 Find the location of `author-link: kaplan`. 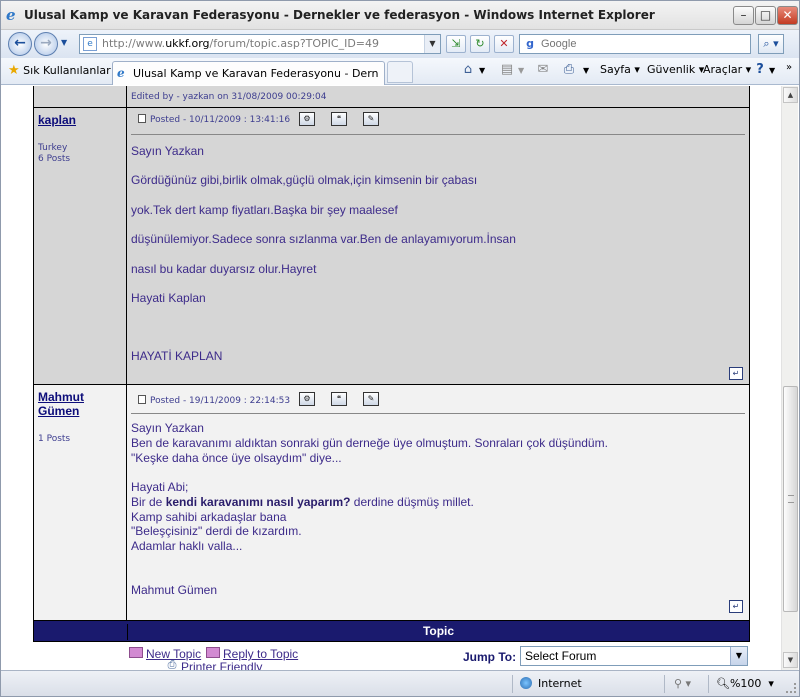

author-link: kaplan is located at coordinates (80, 120).